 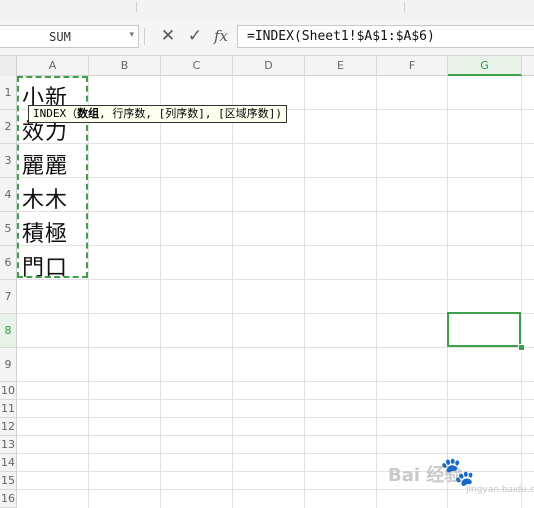 I want to click on function-signature-tooltip: INDEX（数组, 行序数, [列序数], [区域序数]), so click(x=157, y=114).